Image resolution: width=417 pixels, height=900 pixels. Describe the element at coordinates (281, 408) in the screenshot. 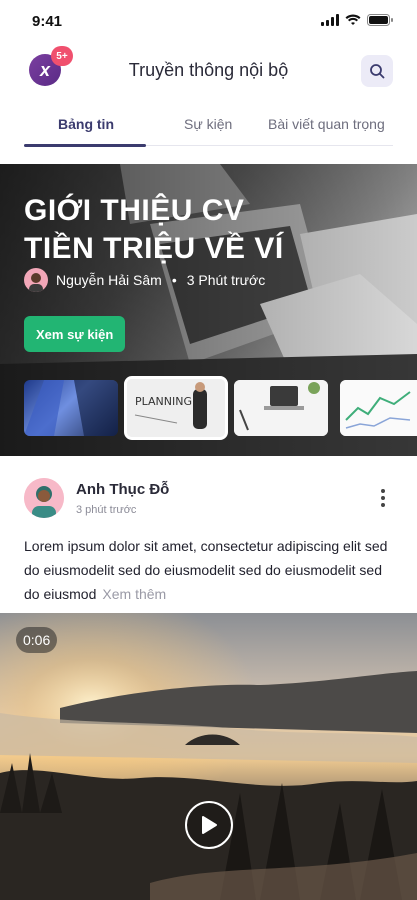

I see `thumbnail-laptop-desk` at that location.